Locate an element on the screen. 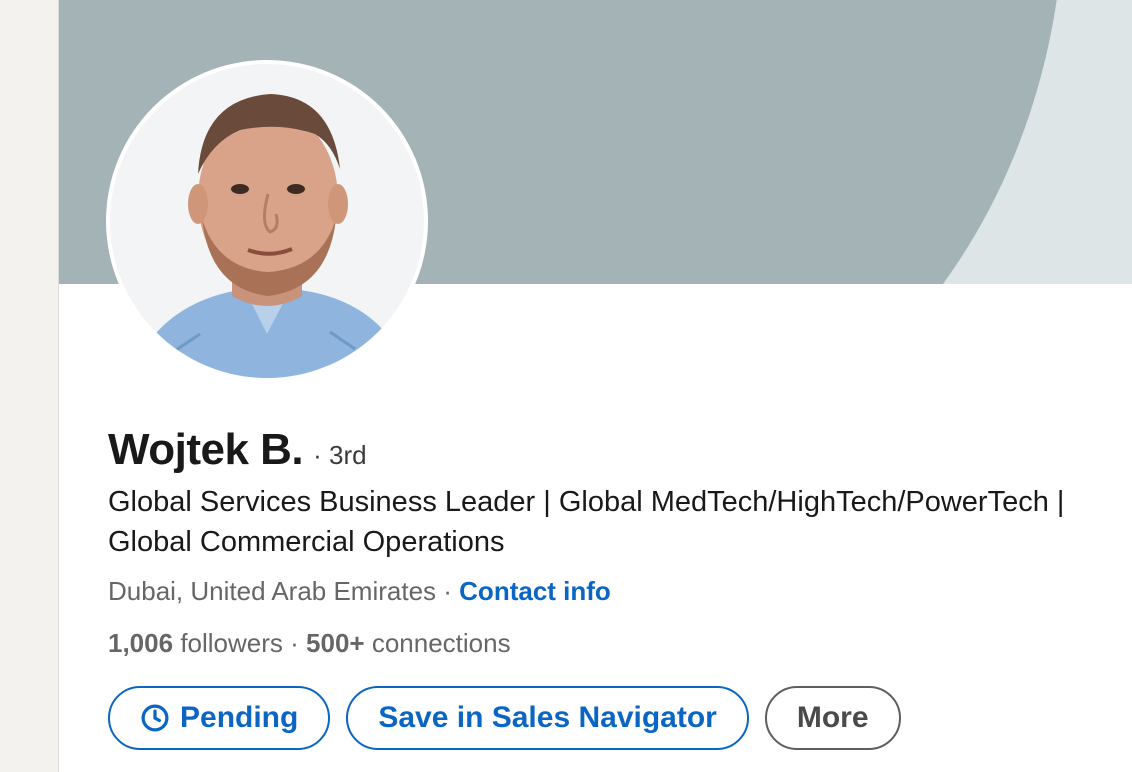 Image resolution: width=1132 pixels, height=772 pixels. pending-button: Pending is located at coordinates (219, 718).